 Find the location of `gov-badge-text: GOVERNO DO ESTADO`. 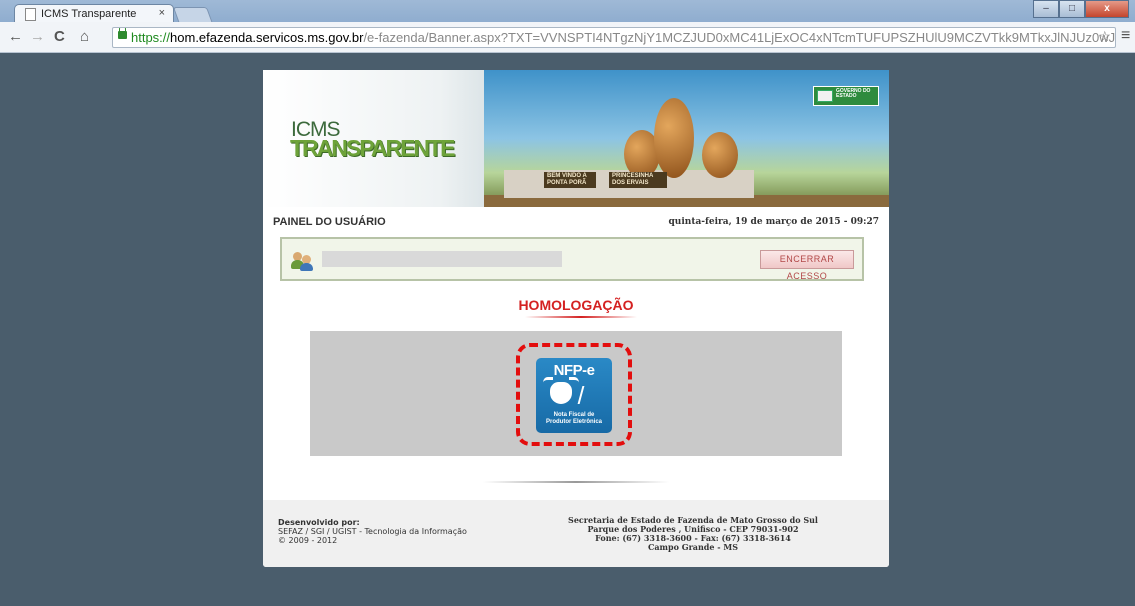

gov-badge-text: GOVERNO DO ESTADO is located at coordinates (853, 93).